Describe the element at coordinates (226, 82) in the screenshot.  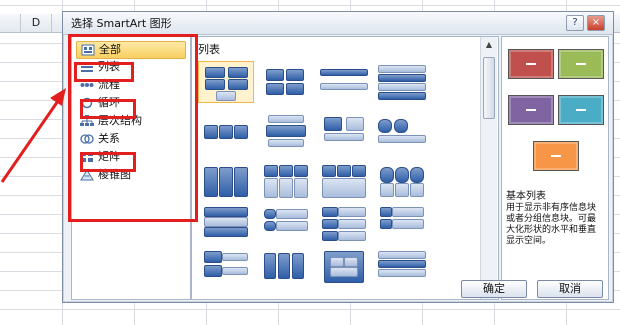
I see `layout-thumbnail-basic-list` at that location.